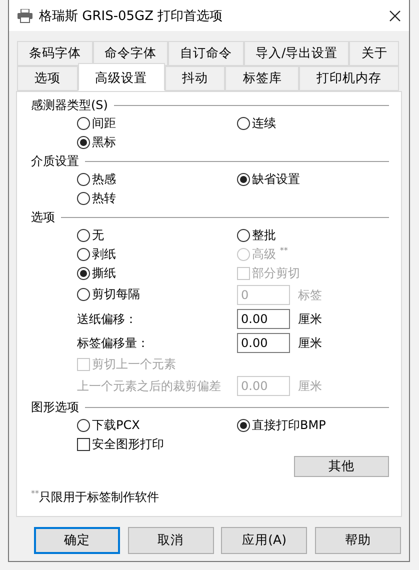 Image resolution: width=419 pixels, height=570 pixels. Describe the element at coordinates (104, 142) in the screenshot. I see `radio-label: 黑标` at that location.